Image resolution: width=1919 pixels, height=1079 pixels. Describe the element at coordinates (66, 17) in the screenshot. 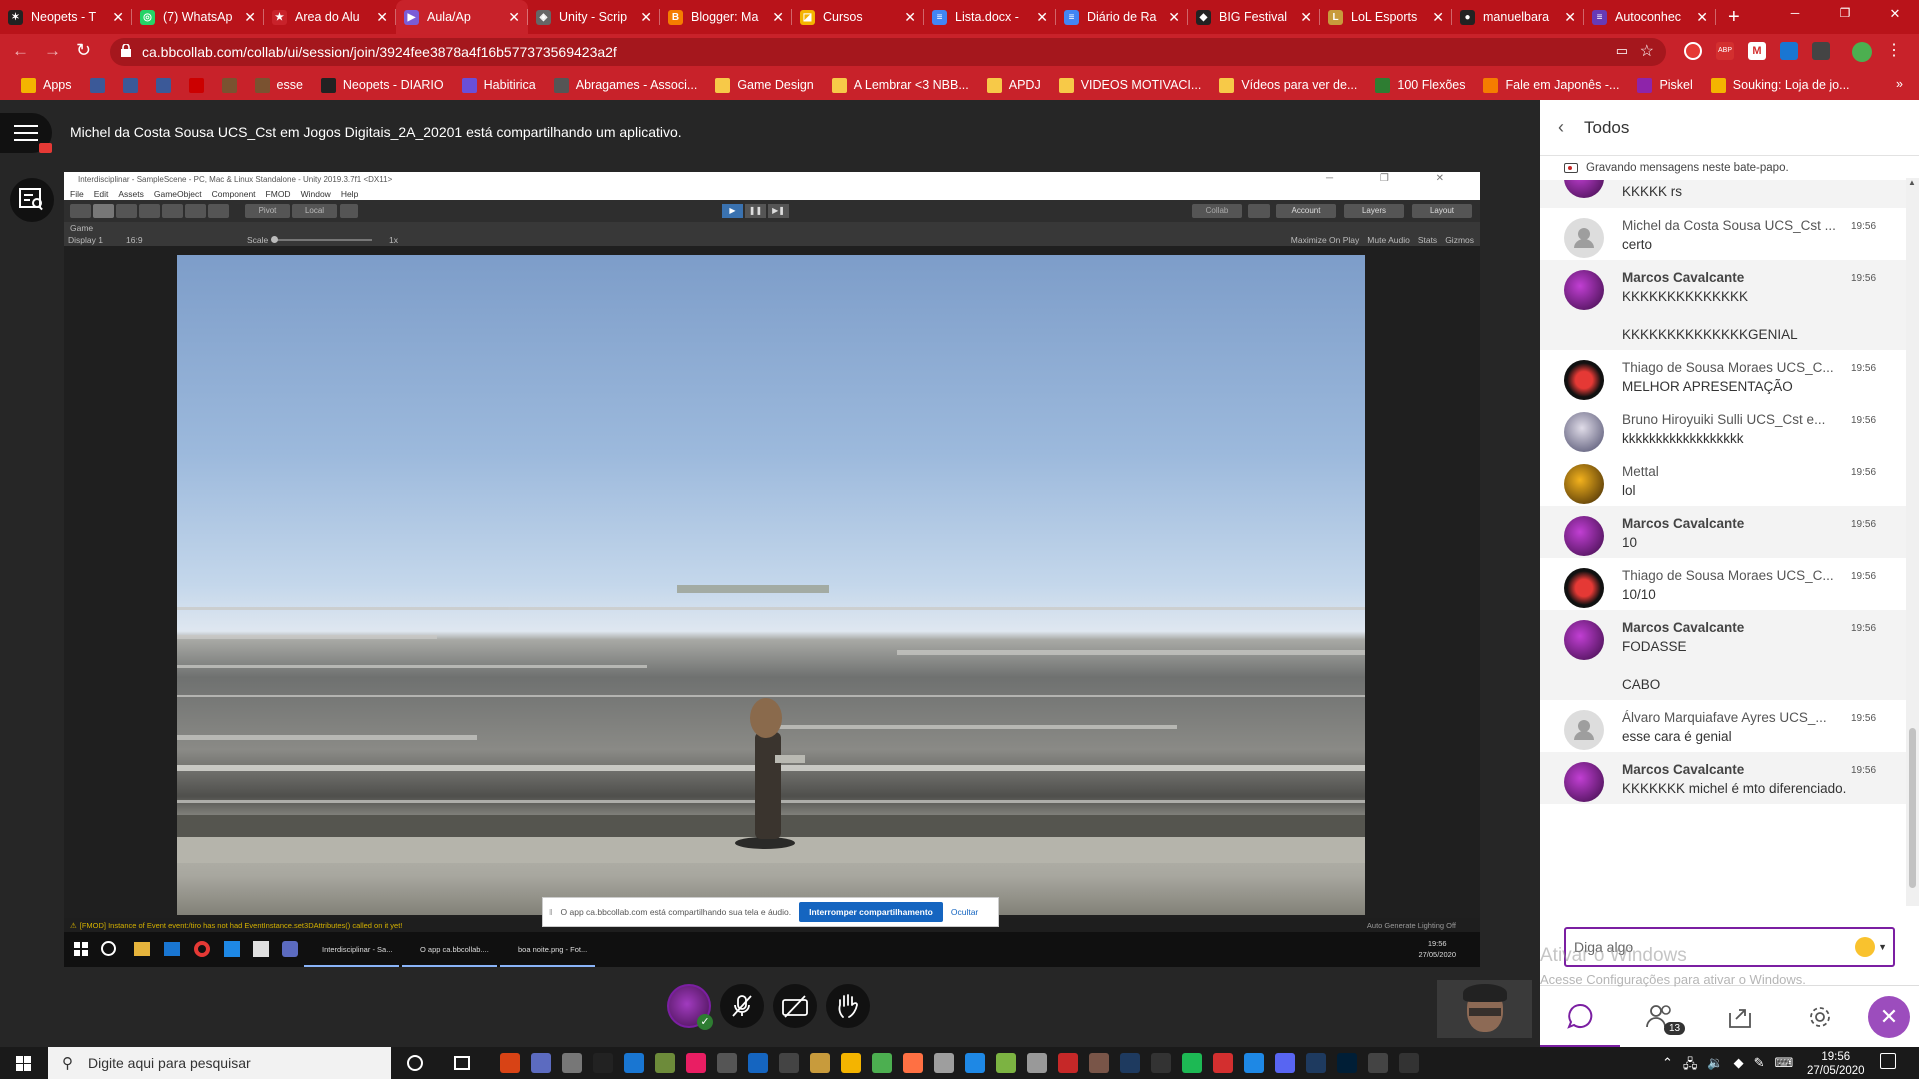

I see `browser-tab: ✶ Neopets - T ✕` at that location.